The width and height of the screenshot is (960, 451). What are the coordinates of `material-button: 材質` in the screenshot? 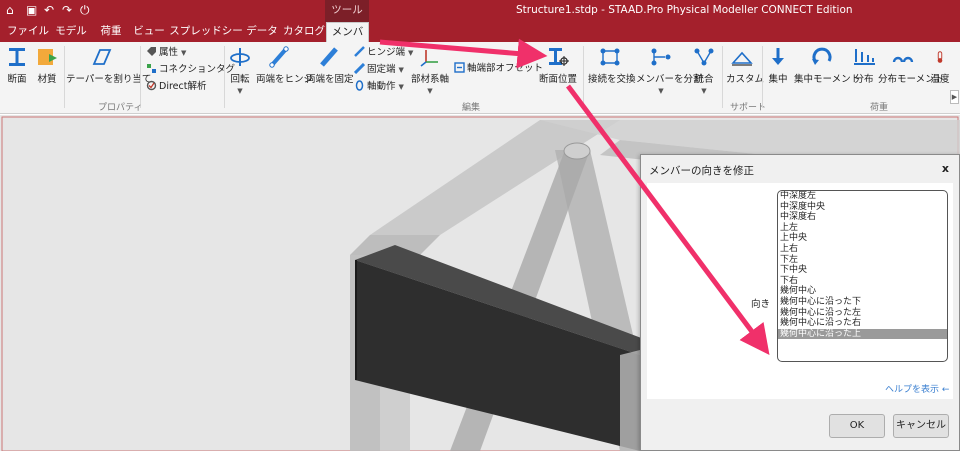 It's located at (47, 65).